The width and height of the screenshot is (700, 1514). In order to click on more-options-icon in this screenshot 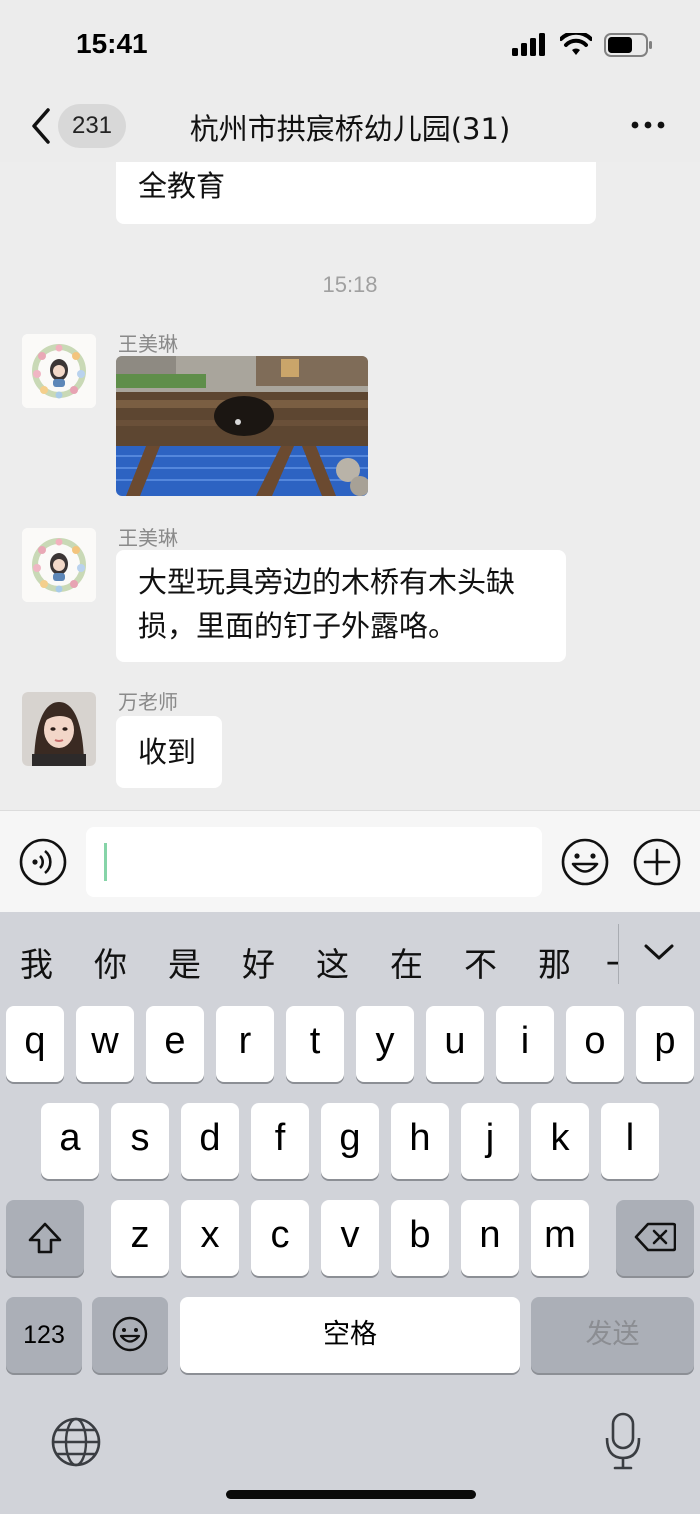, I will do `click(648, 125)`.